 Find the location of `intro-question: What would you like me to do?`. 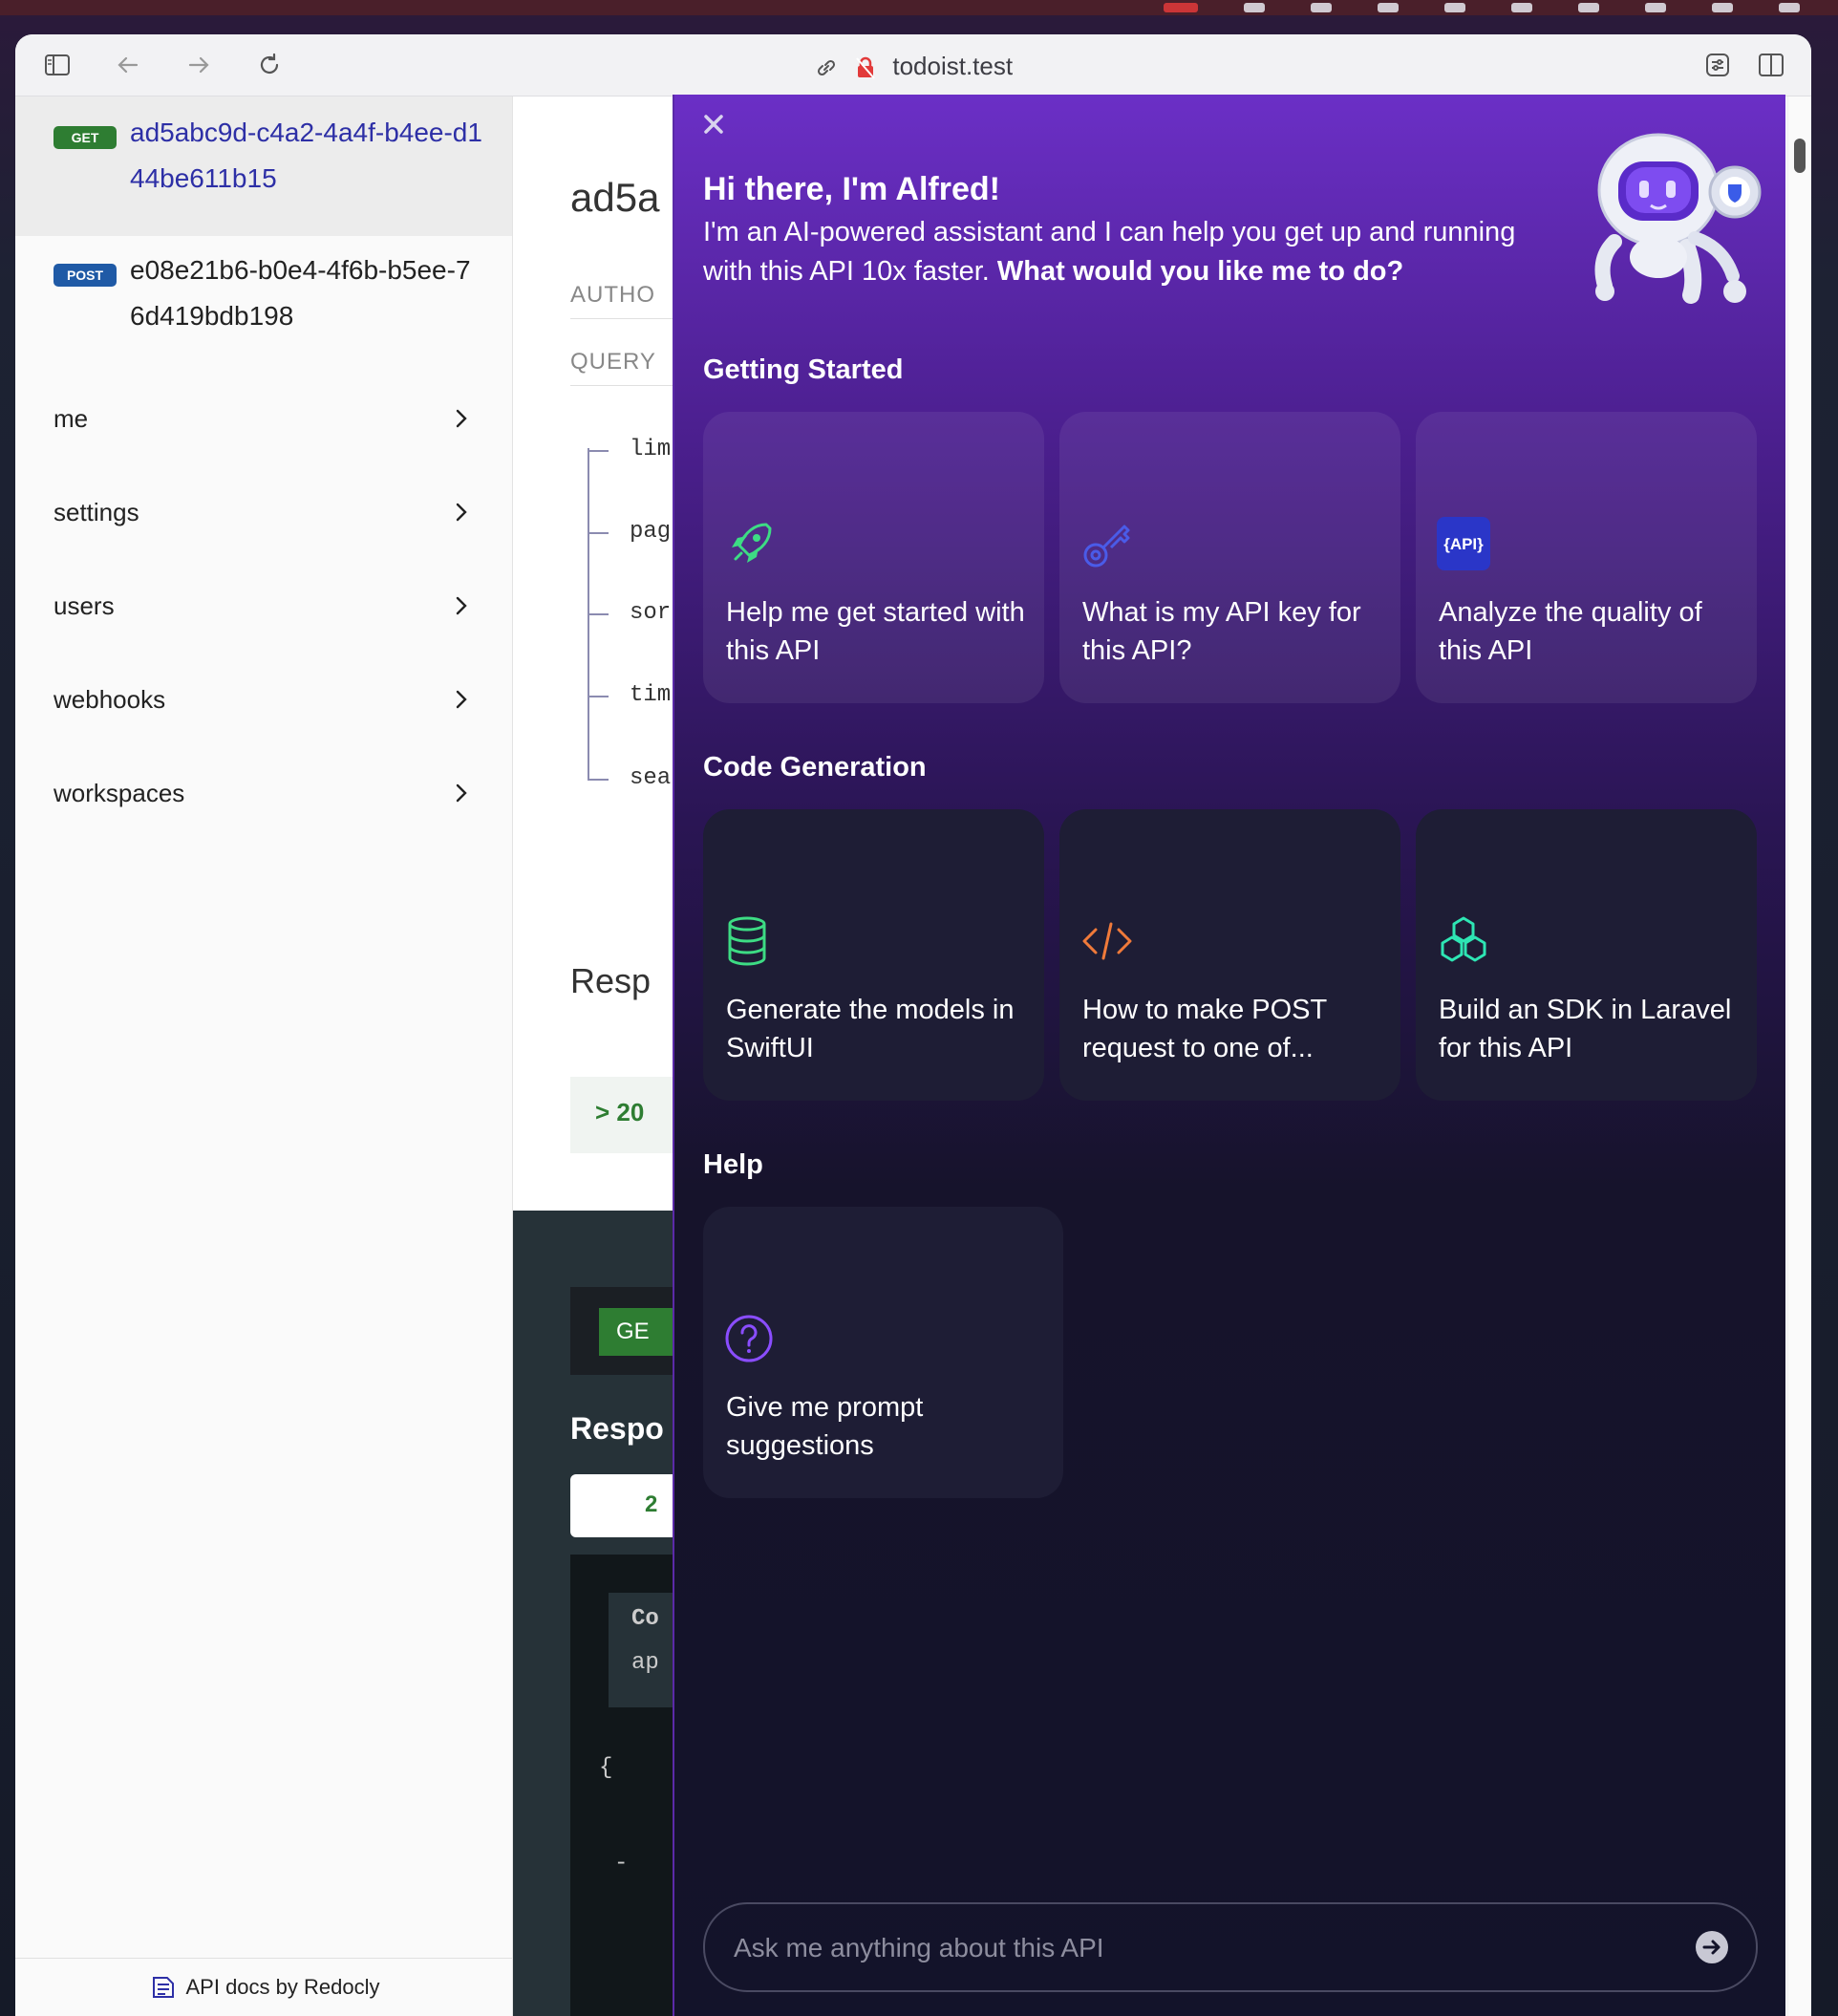

intro-question: What would you like me to do? is located at coordinates (1200, 271).